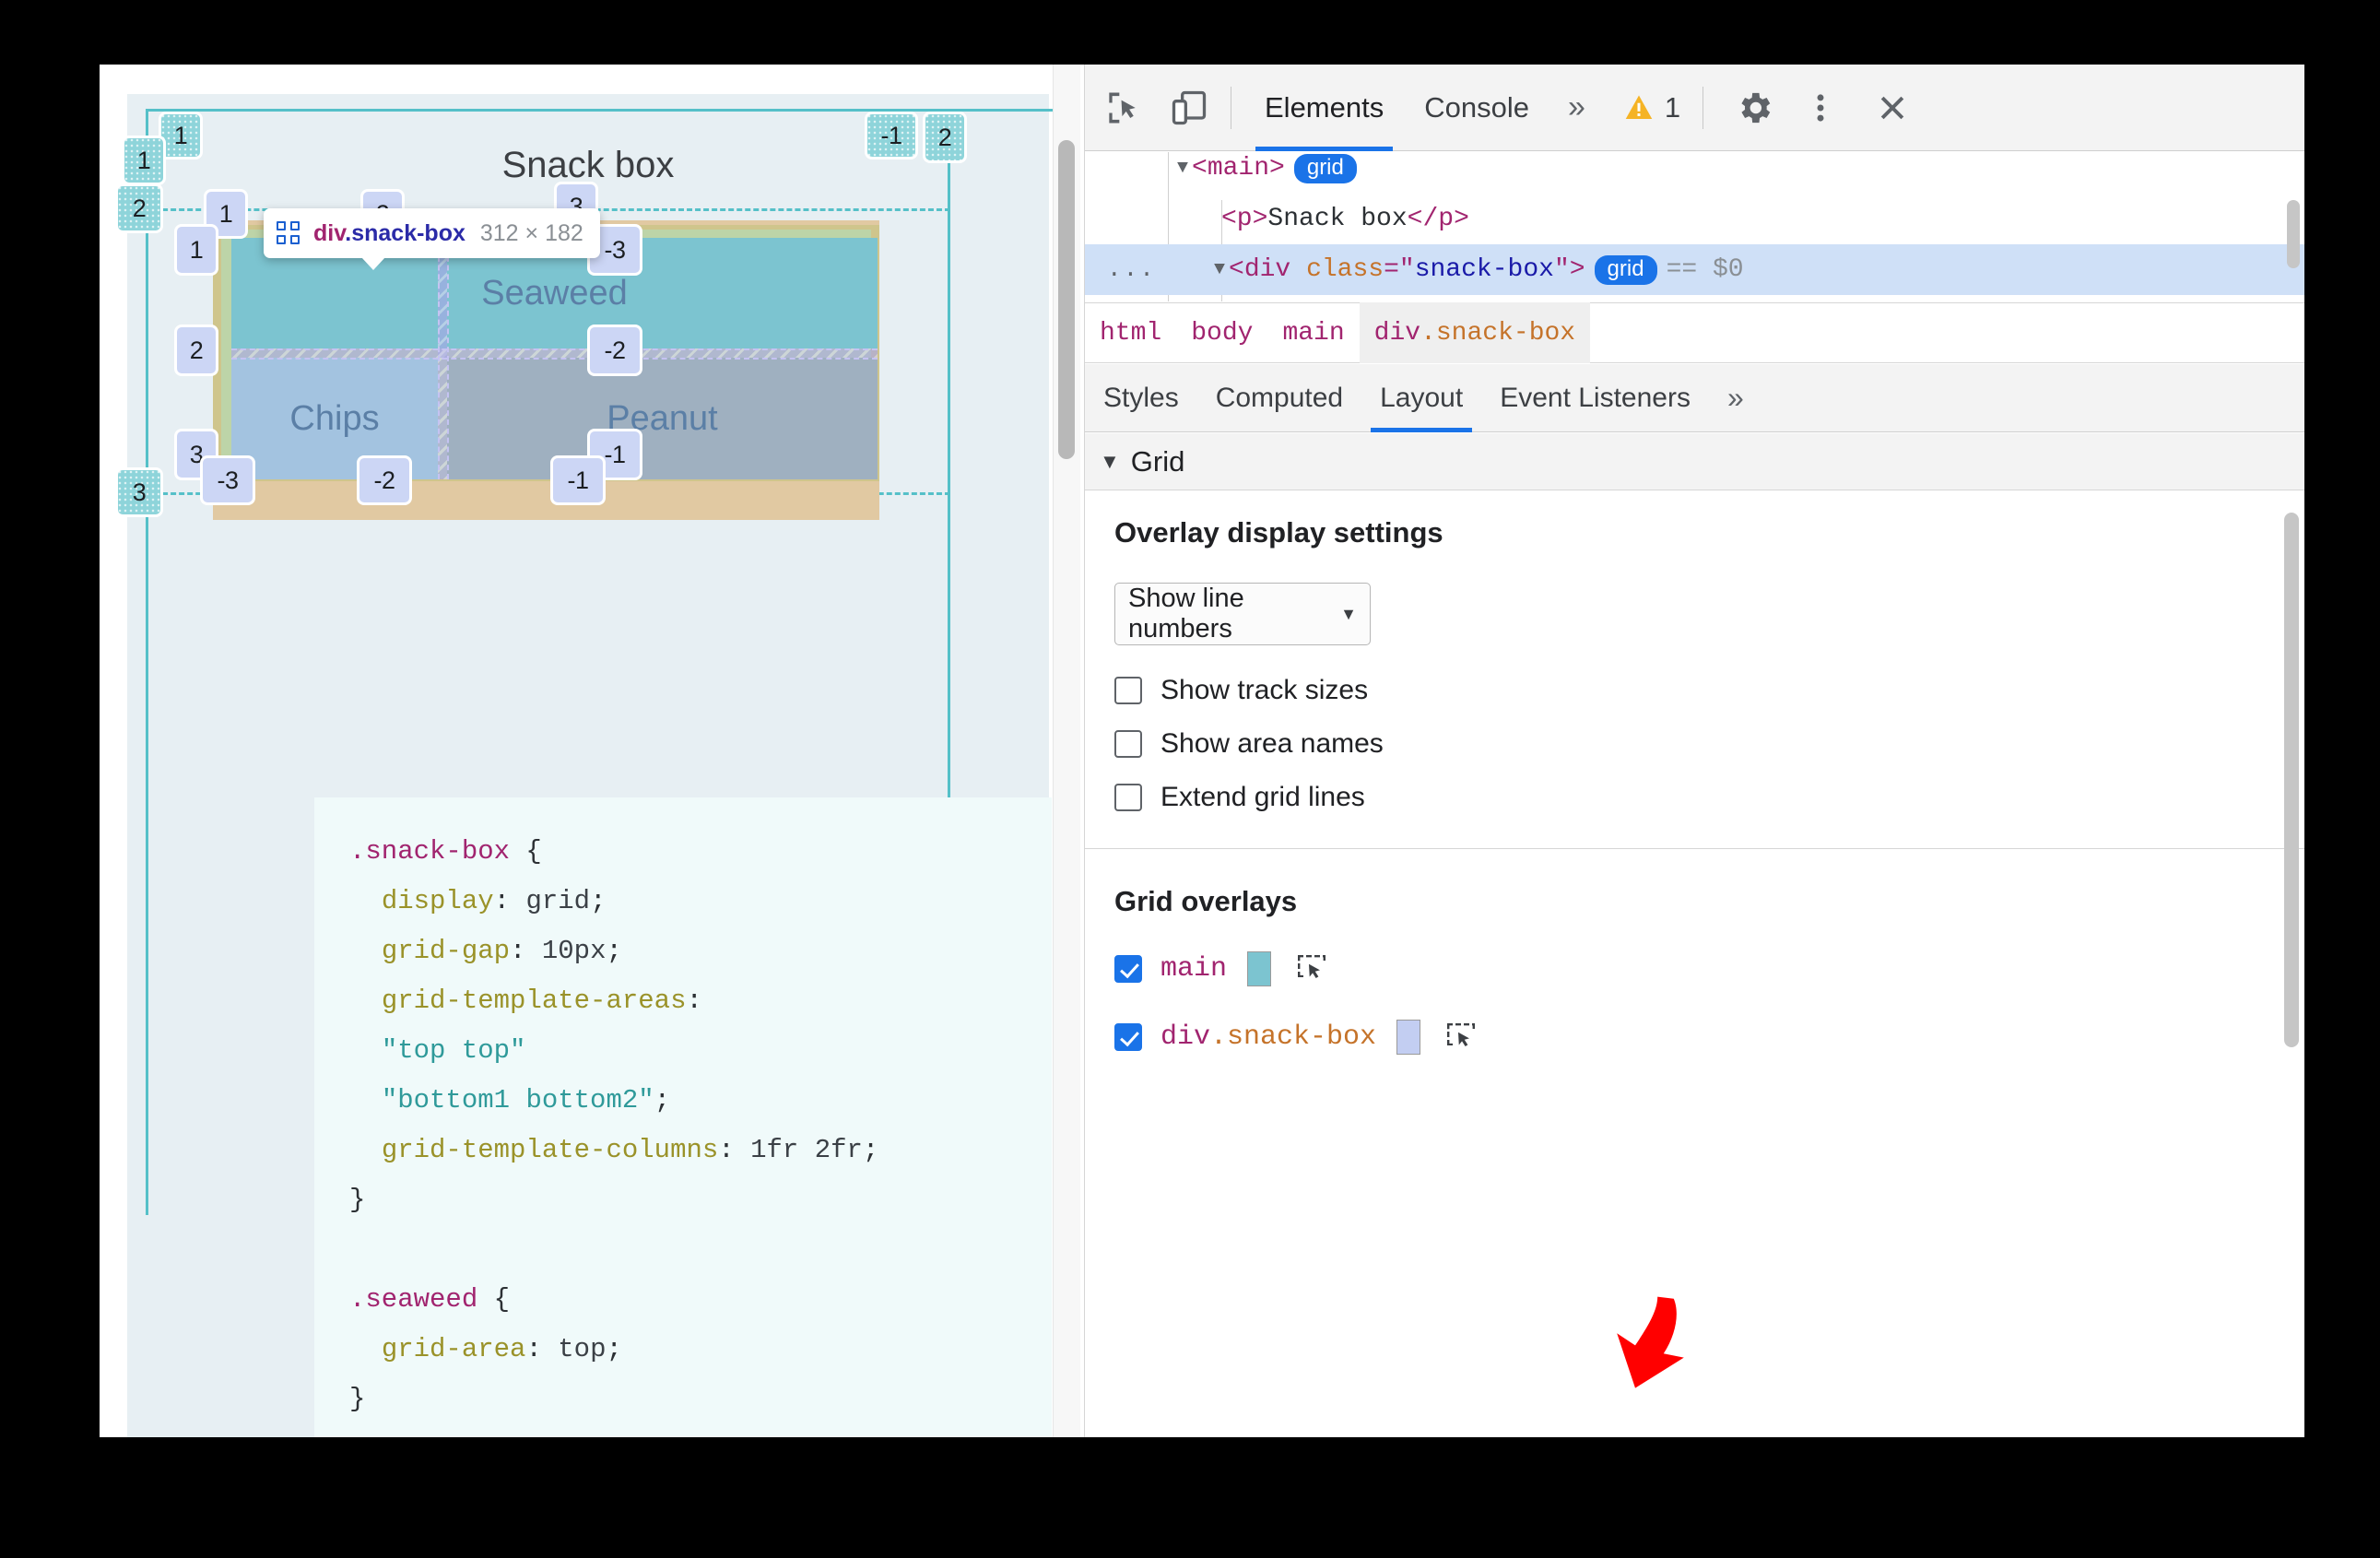 This screenshot has height=1558, width=2380. What do you see at coordinates (1311, 969) in the screenshot?
I see `select-element-icon-main` at bounding box center [1311, 969].